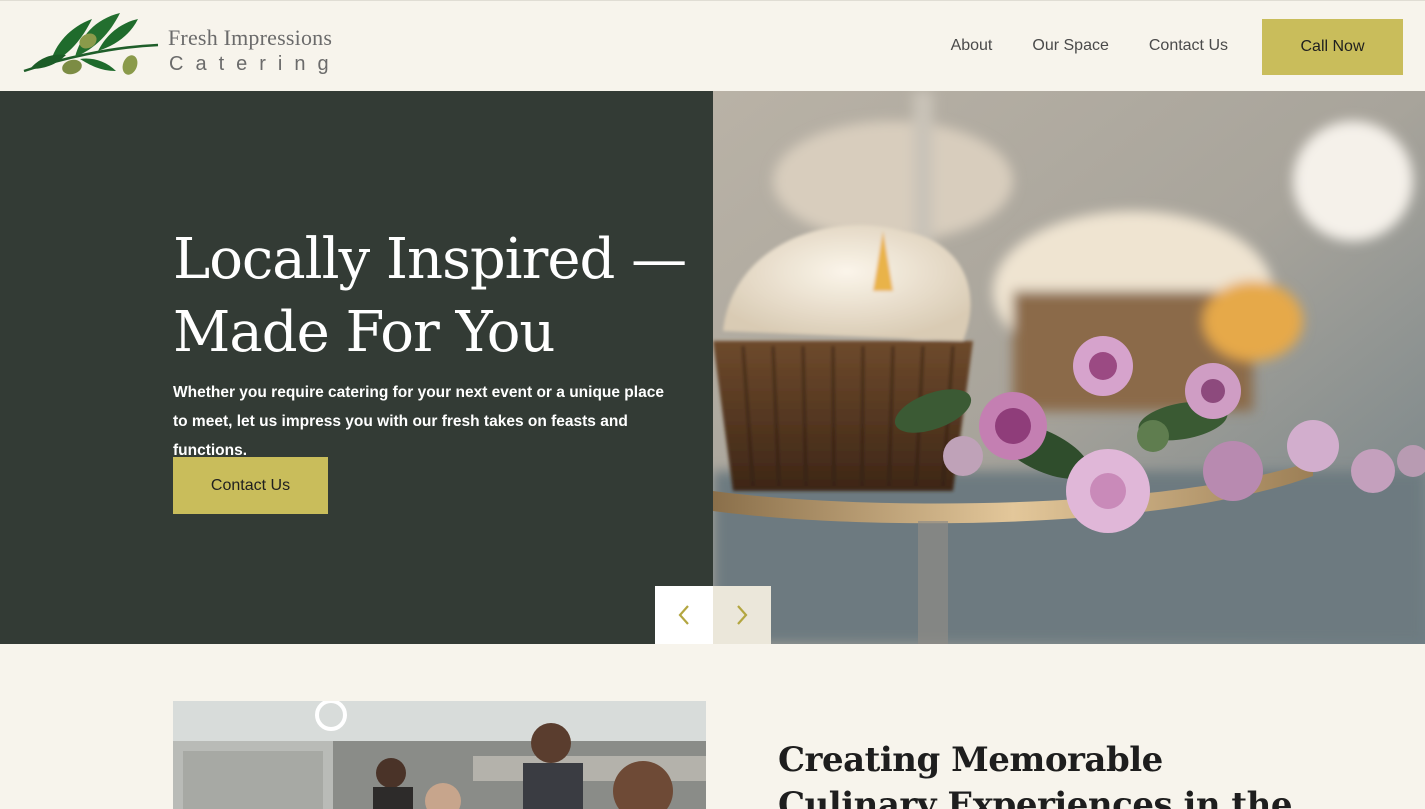  I want to click on hero-title: Locally Inspired — Made For You, so click(430, 296).